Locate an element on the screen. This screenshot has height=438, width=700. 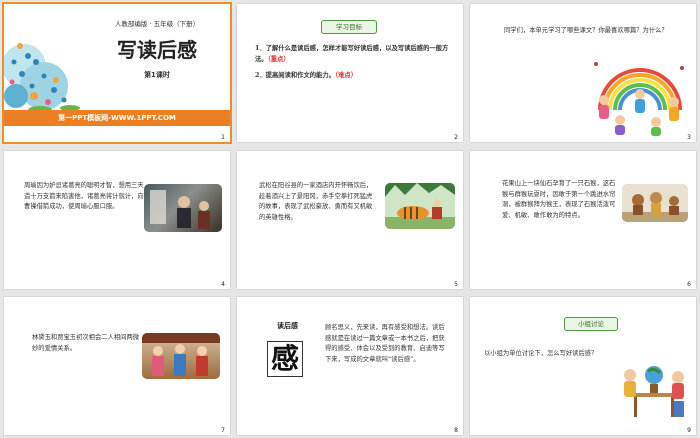
goal-2-text: 2．提高阅读和作文的能力。 is located at coordinates (295, 75).